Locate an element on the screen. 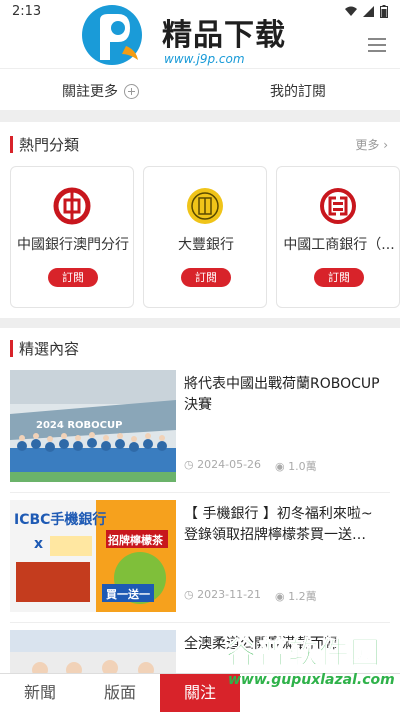  article-date: ◷ 2024-05-26 is located at coordinates (223, 464).